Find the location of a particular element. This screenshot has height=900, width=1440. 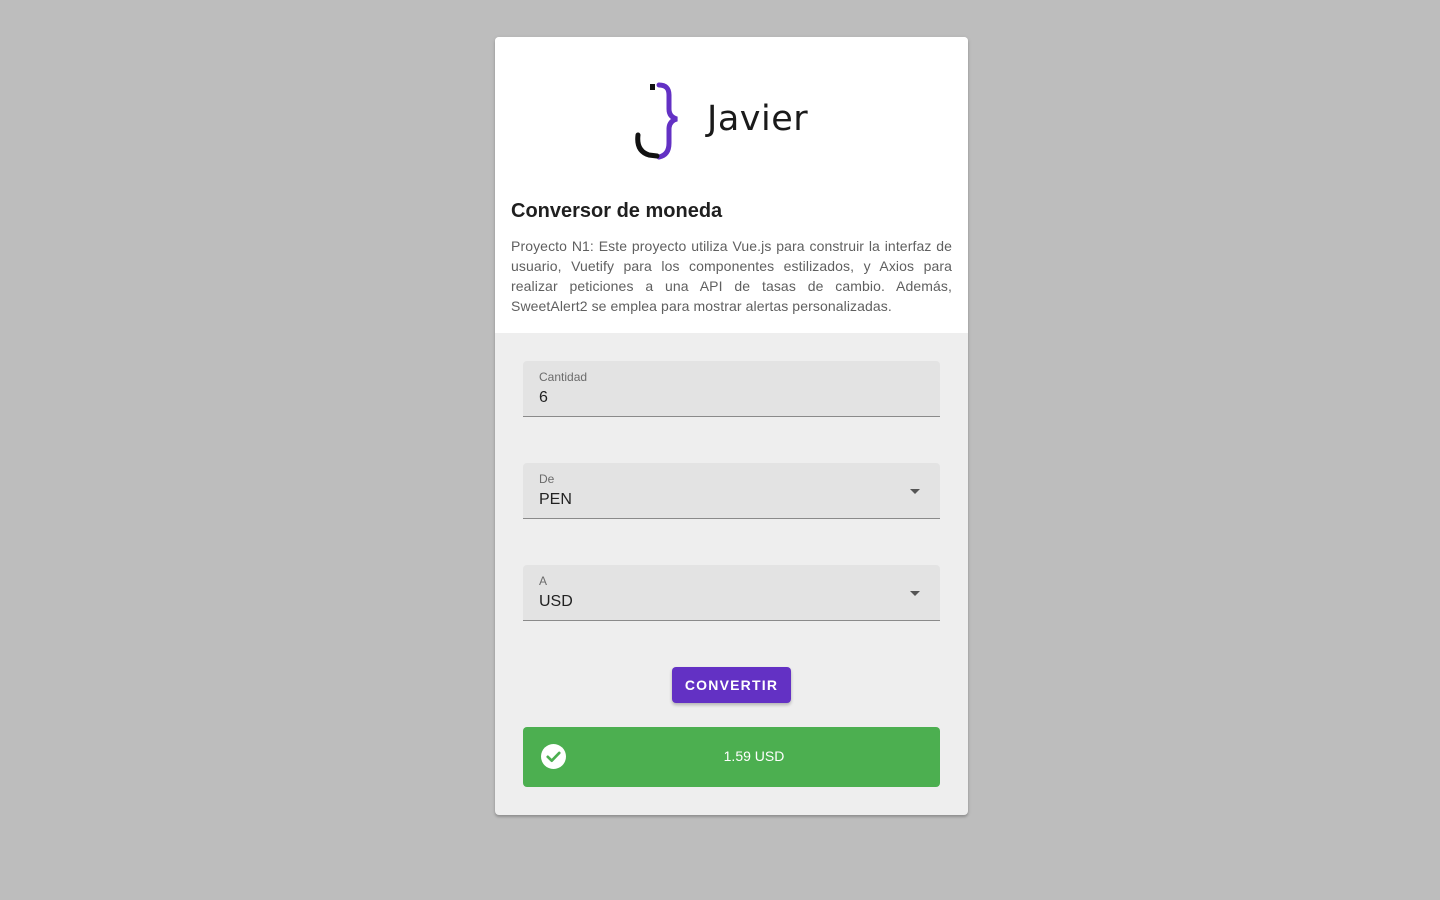

logo-text: Javier is located at coordinates (758, 119).